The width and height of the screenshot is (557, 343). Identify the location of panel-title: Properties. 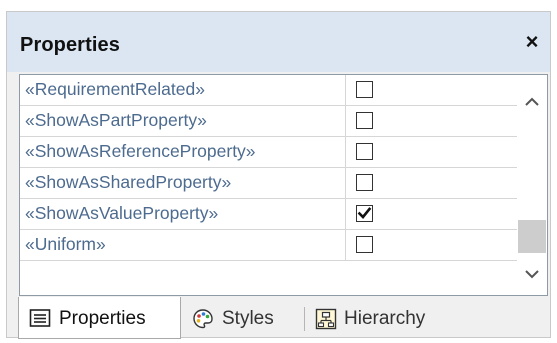
(70, 45).